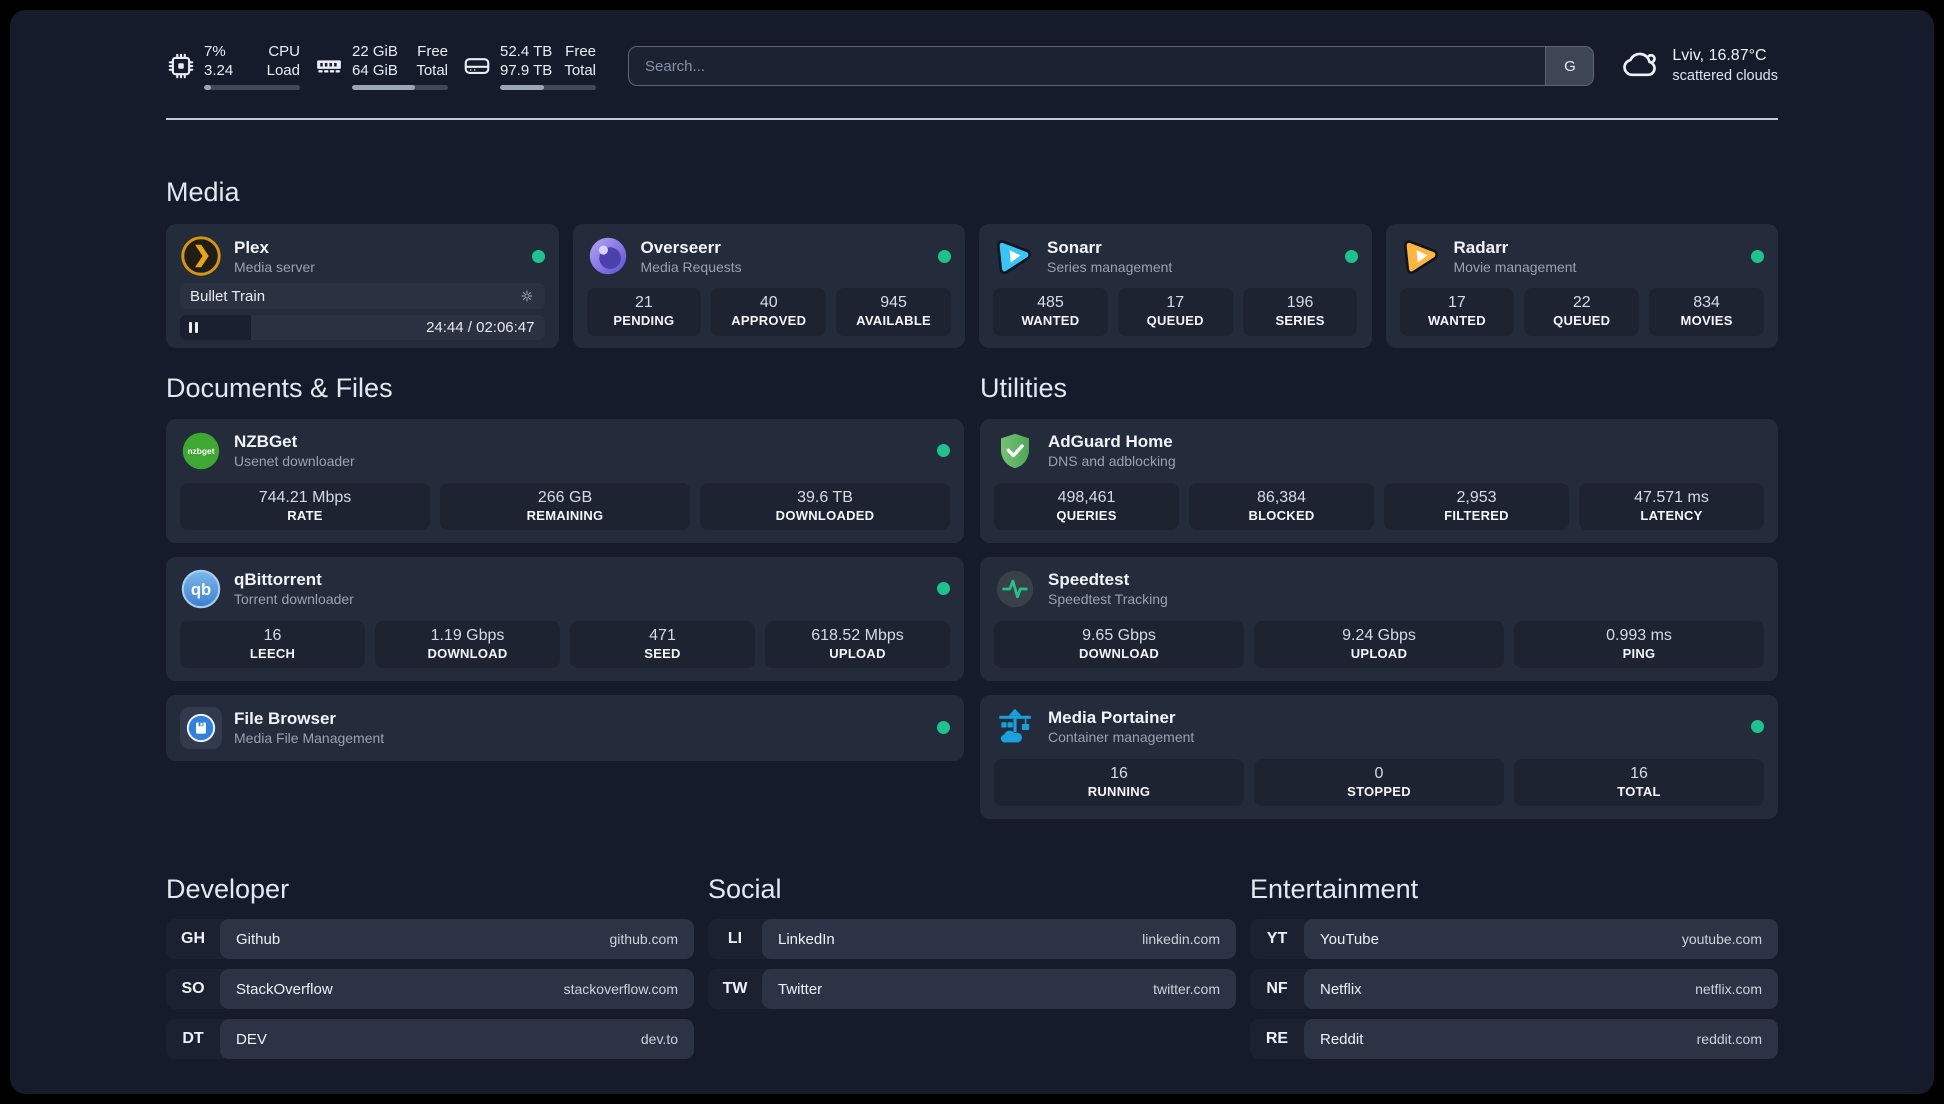 This screenshot has height=1104, width=1944. Describe the element at coordinates (580, 51) in the screenshot. I see `disk-label-1: Free` at that location.